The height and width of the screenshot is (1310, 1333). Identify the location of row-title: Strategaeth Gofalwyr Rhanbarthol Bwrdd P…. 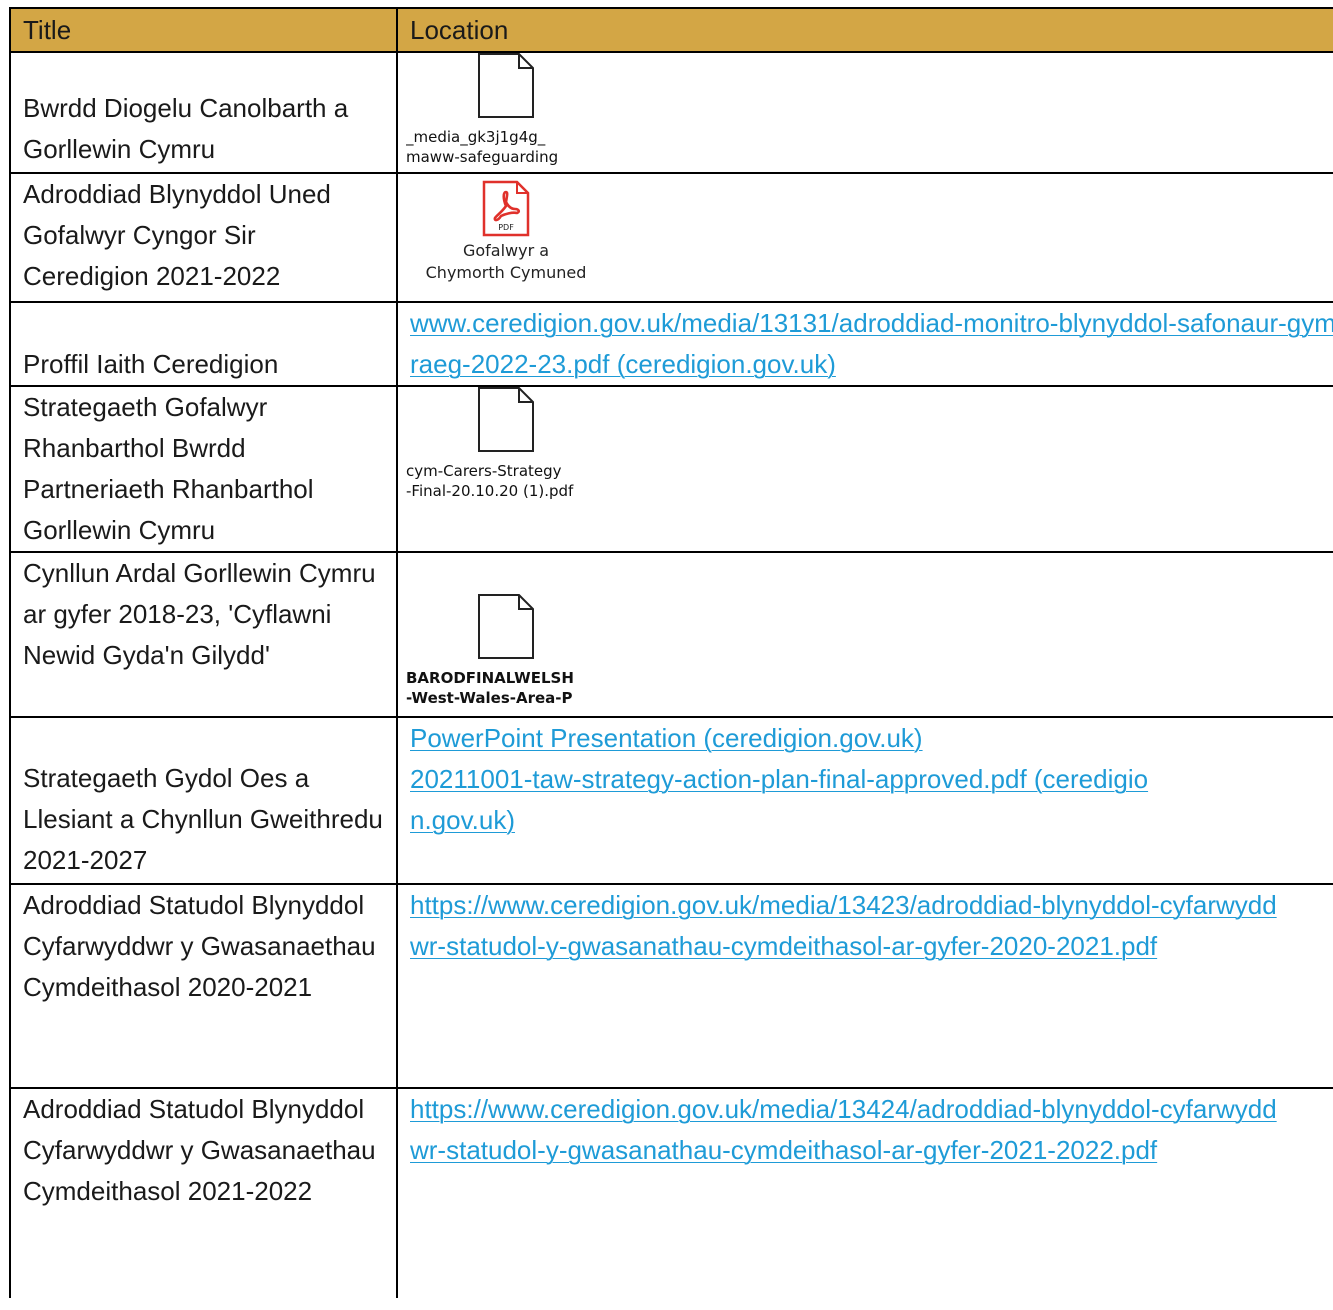
(203, 469).